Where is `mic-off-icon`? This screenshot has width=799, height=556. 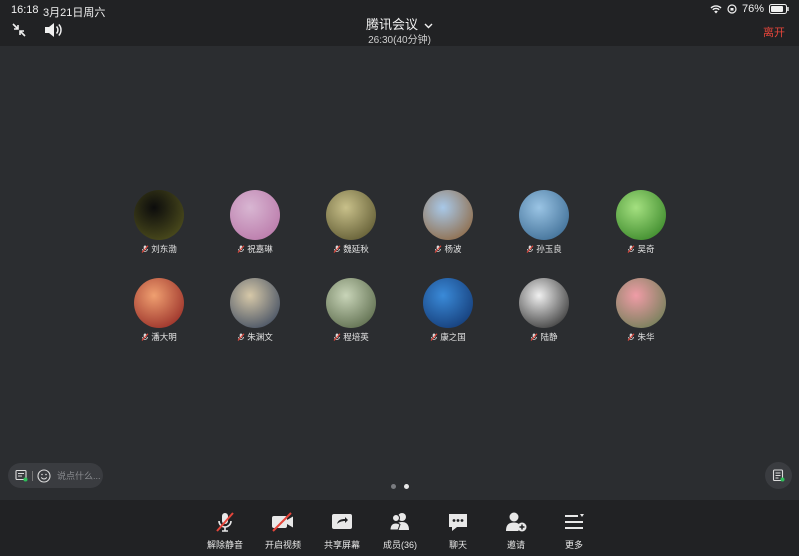
mic-off-icon is located at coordinates (225, 522).